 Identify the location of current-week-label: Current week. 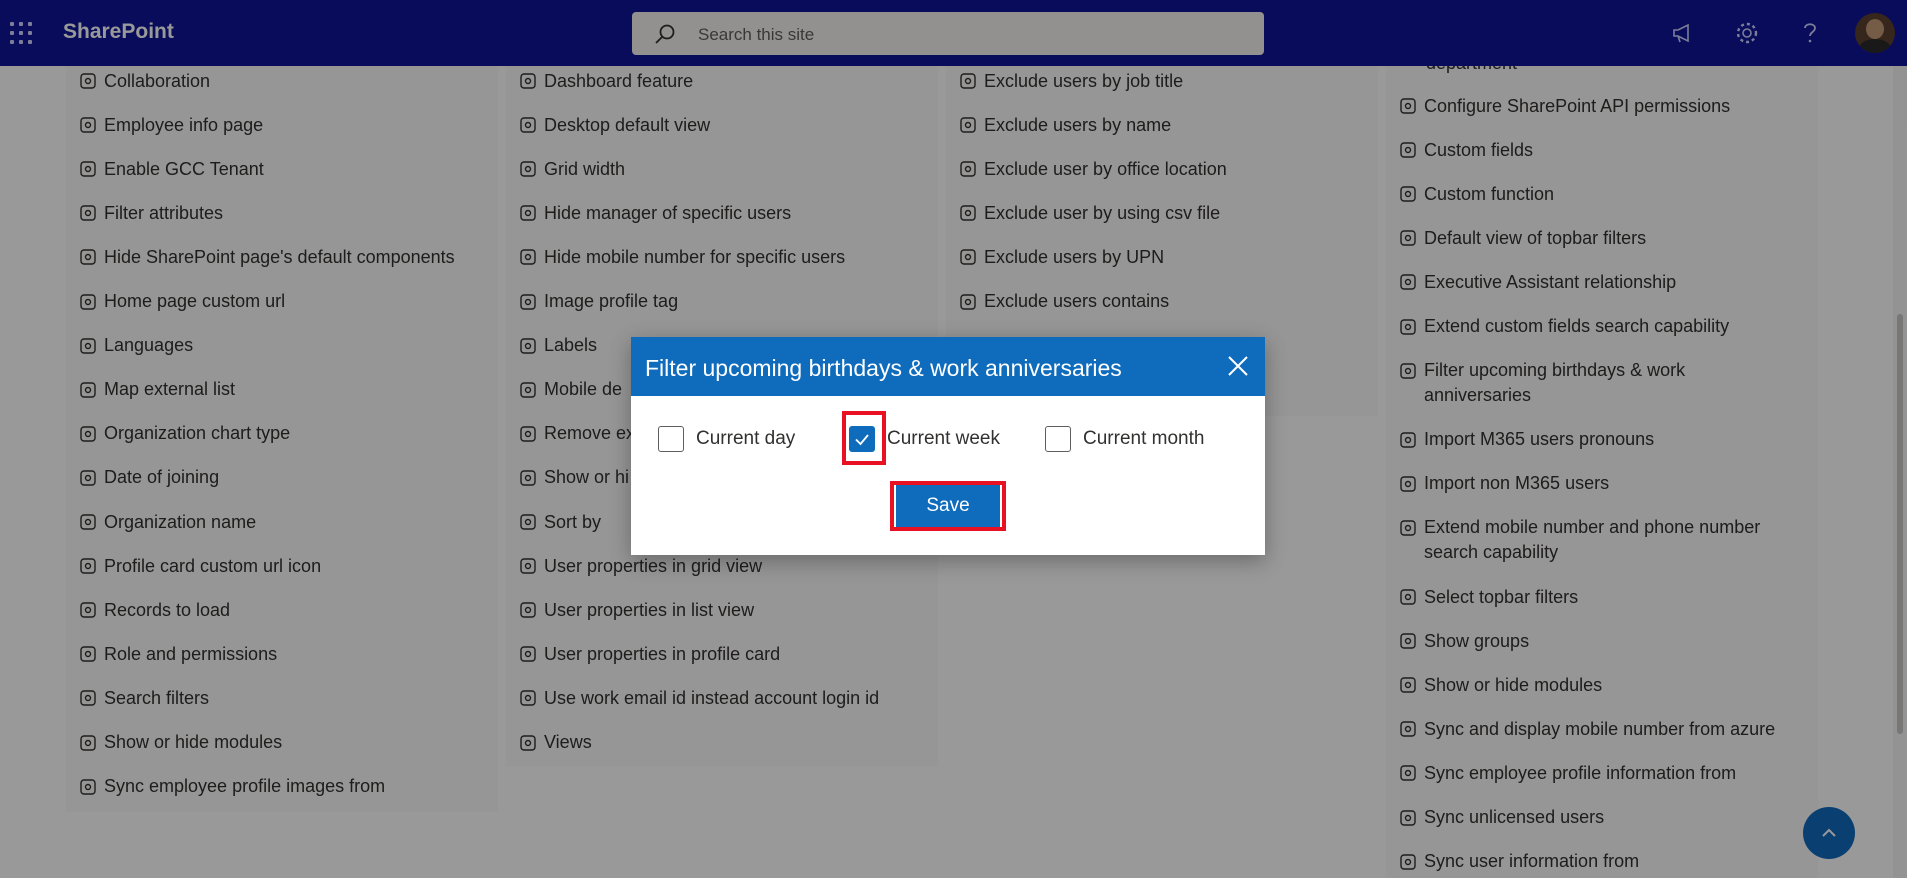
(943, 438).